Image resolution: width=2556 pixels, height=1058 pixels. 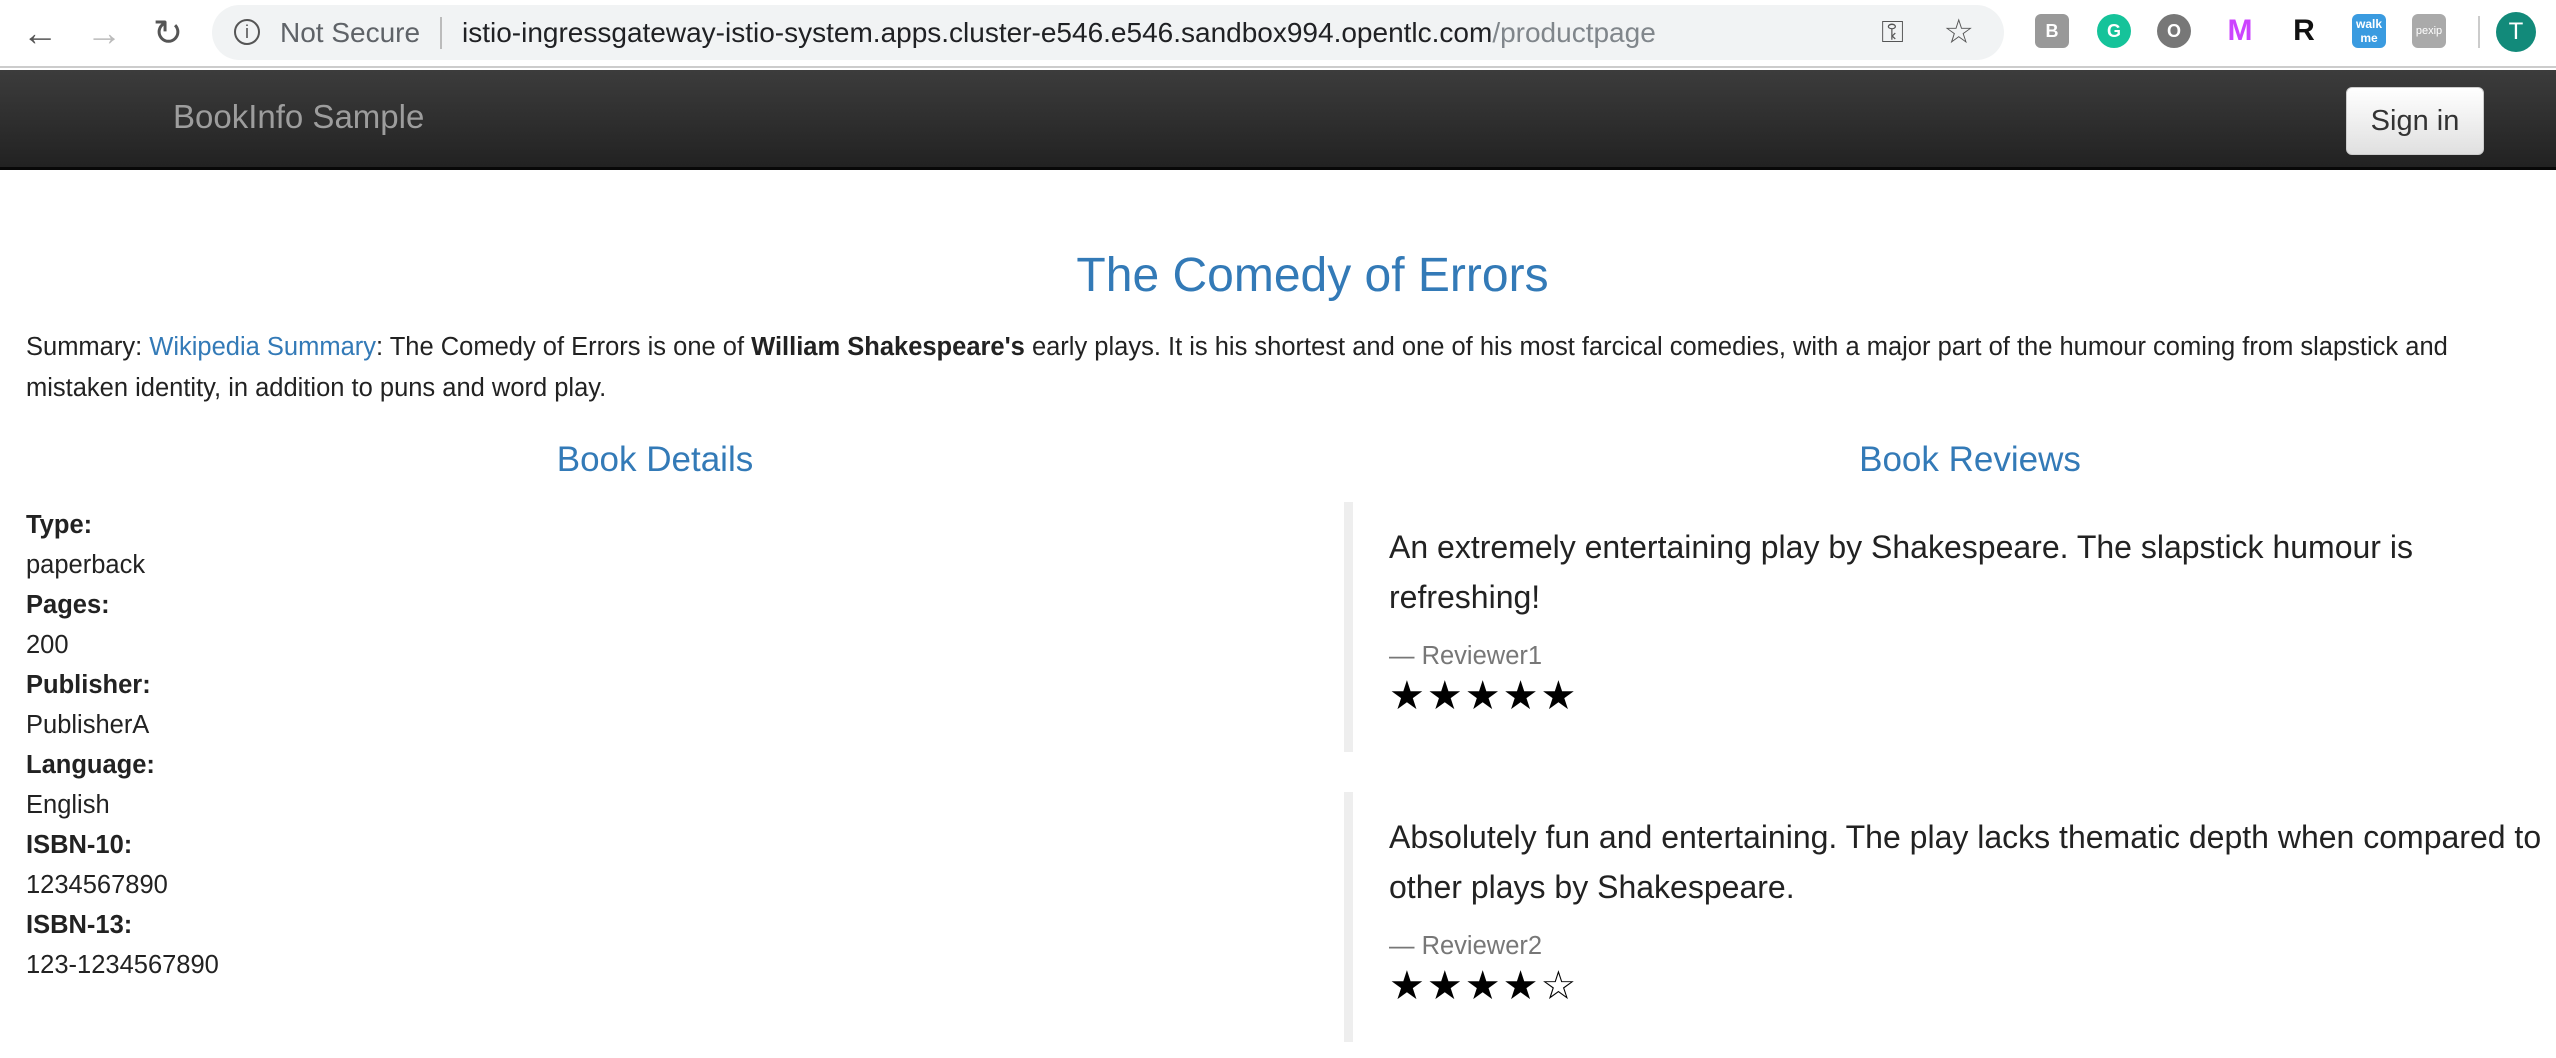 I want to click on divider, so click(x=441, y=33).